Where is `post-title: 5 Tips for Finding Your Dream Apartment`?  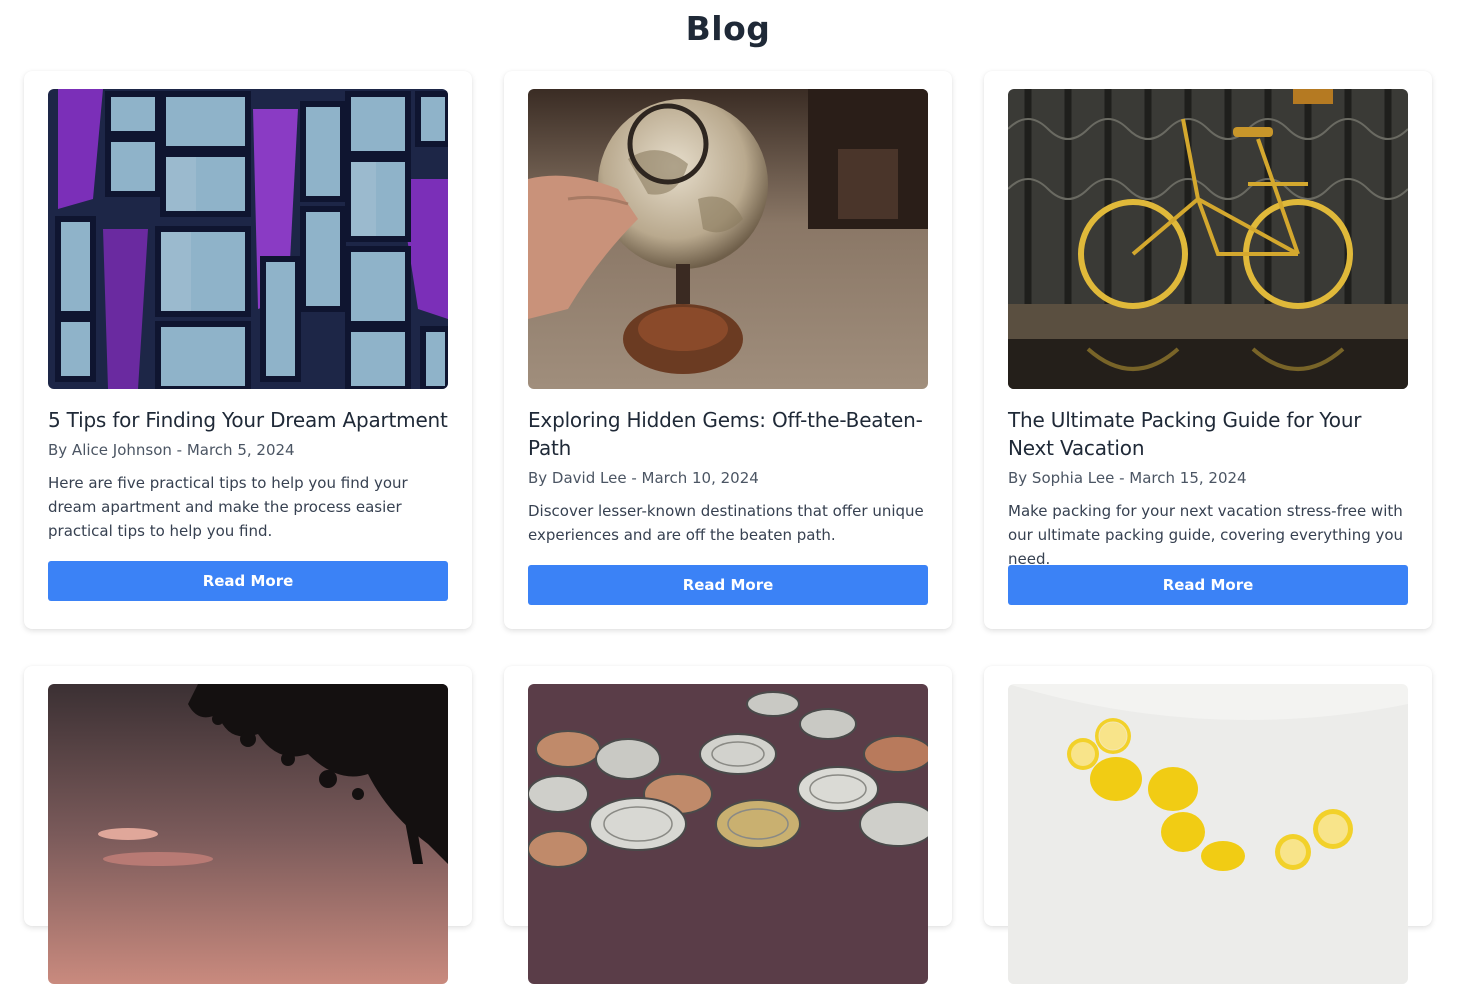 post-title: 5 Tips for Finding Your Dream Apartment is located at coordinates (248, 420).